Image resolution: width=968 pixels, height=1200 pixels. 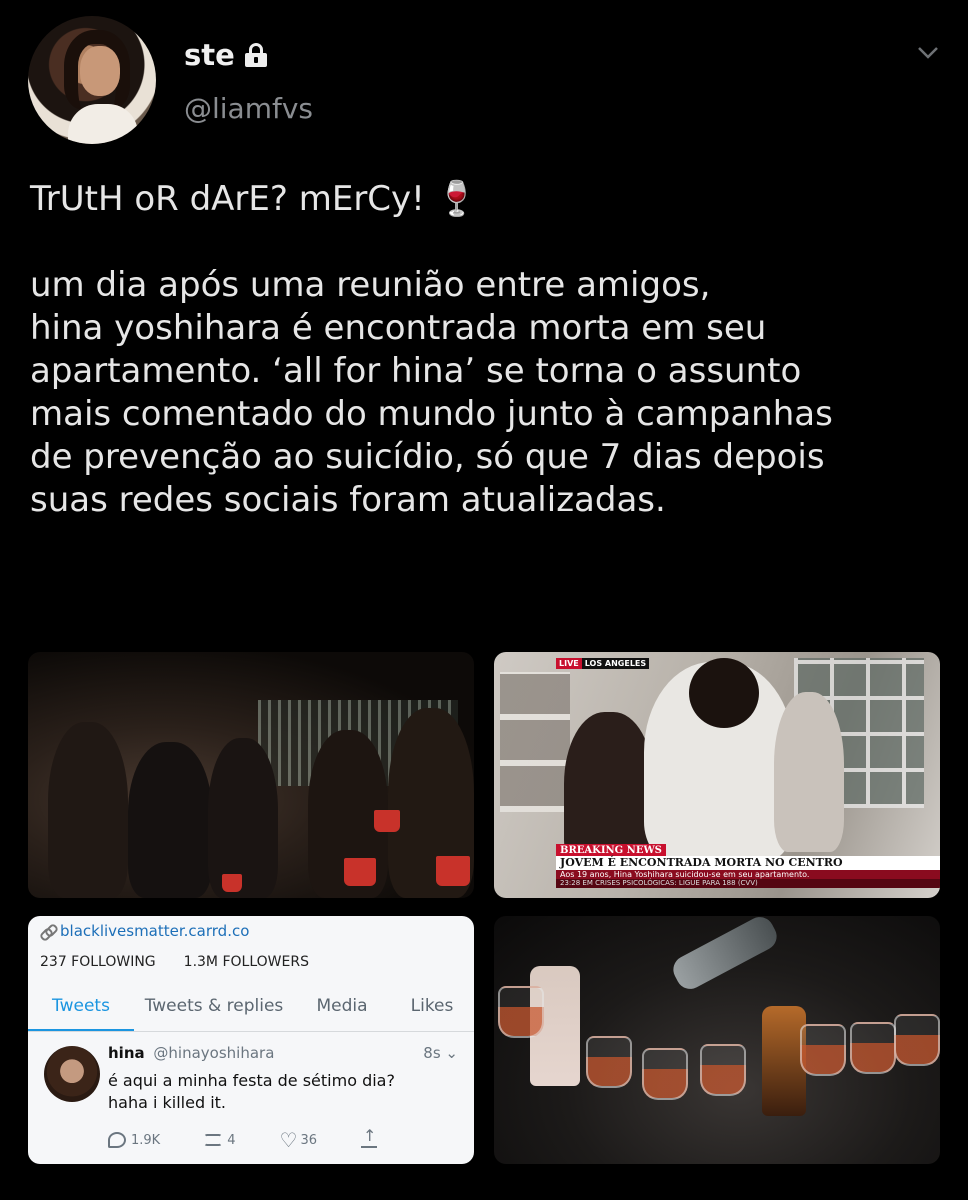 What do you see at coordinates (209, 55) in the screenshot?
I see `display-name: ste` at bounding box center [209, 55].